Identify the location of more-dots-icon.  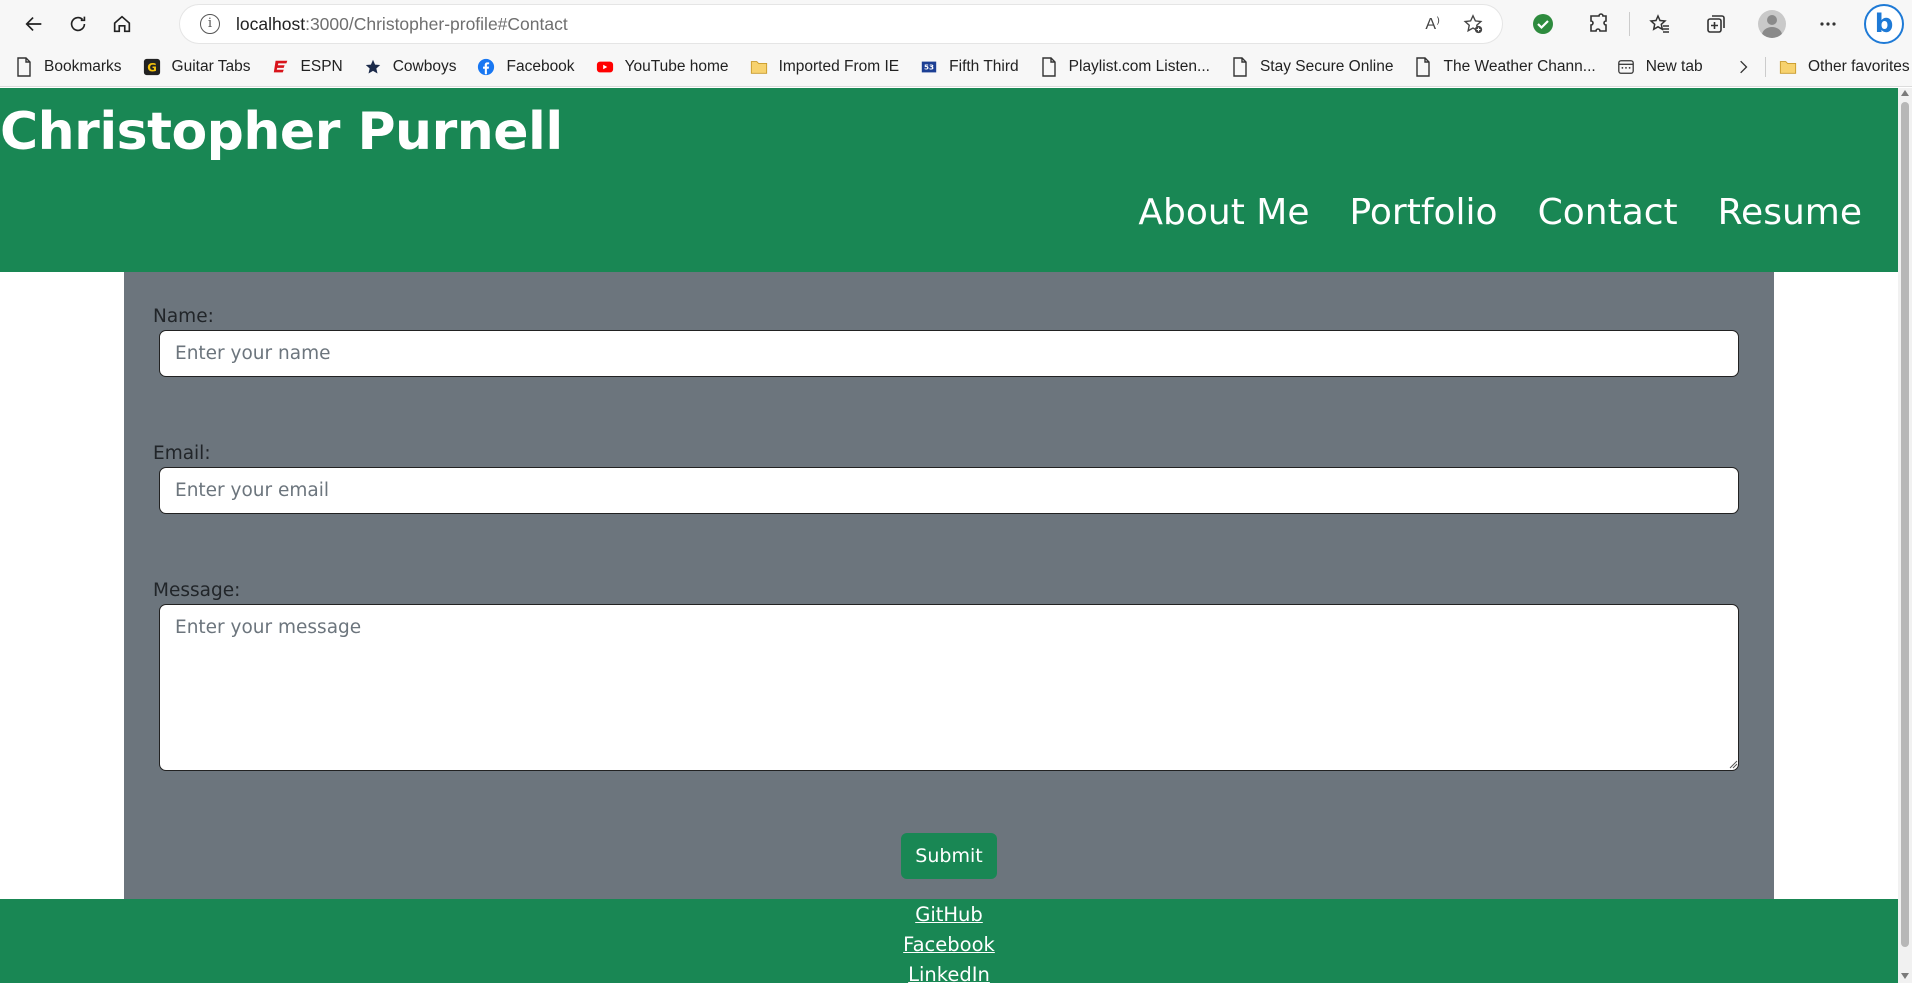
(1828, 23).